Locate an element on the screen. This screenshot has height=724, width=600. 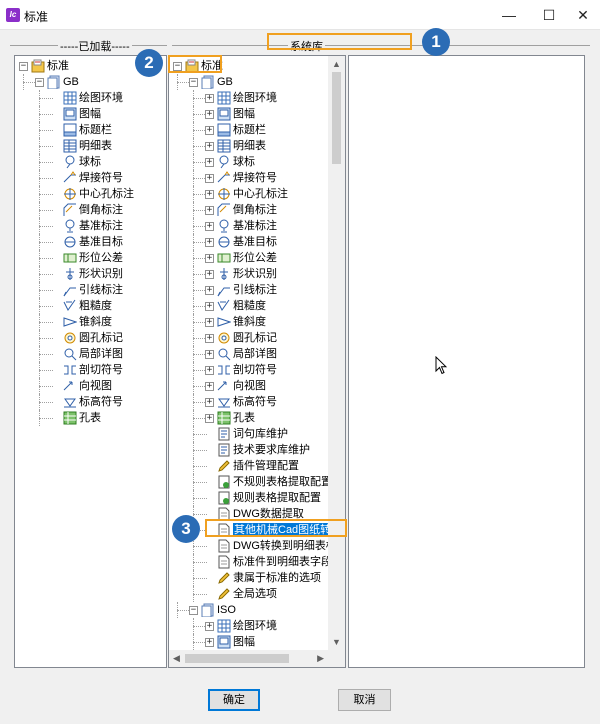
cancel-button: 取消 is located at coordinates (364, 700).